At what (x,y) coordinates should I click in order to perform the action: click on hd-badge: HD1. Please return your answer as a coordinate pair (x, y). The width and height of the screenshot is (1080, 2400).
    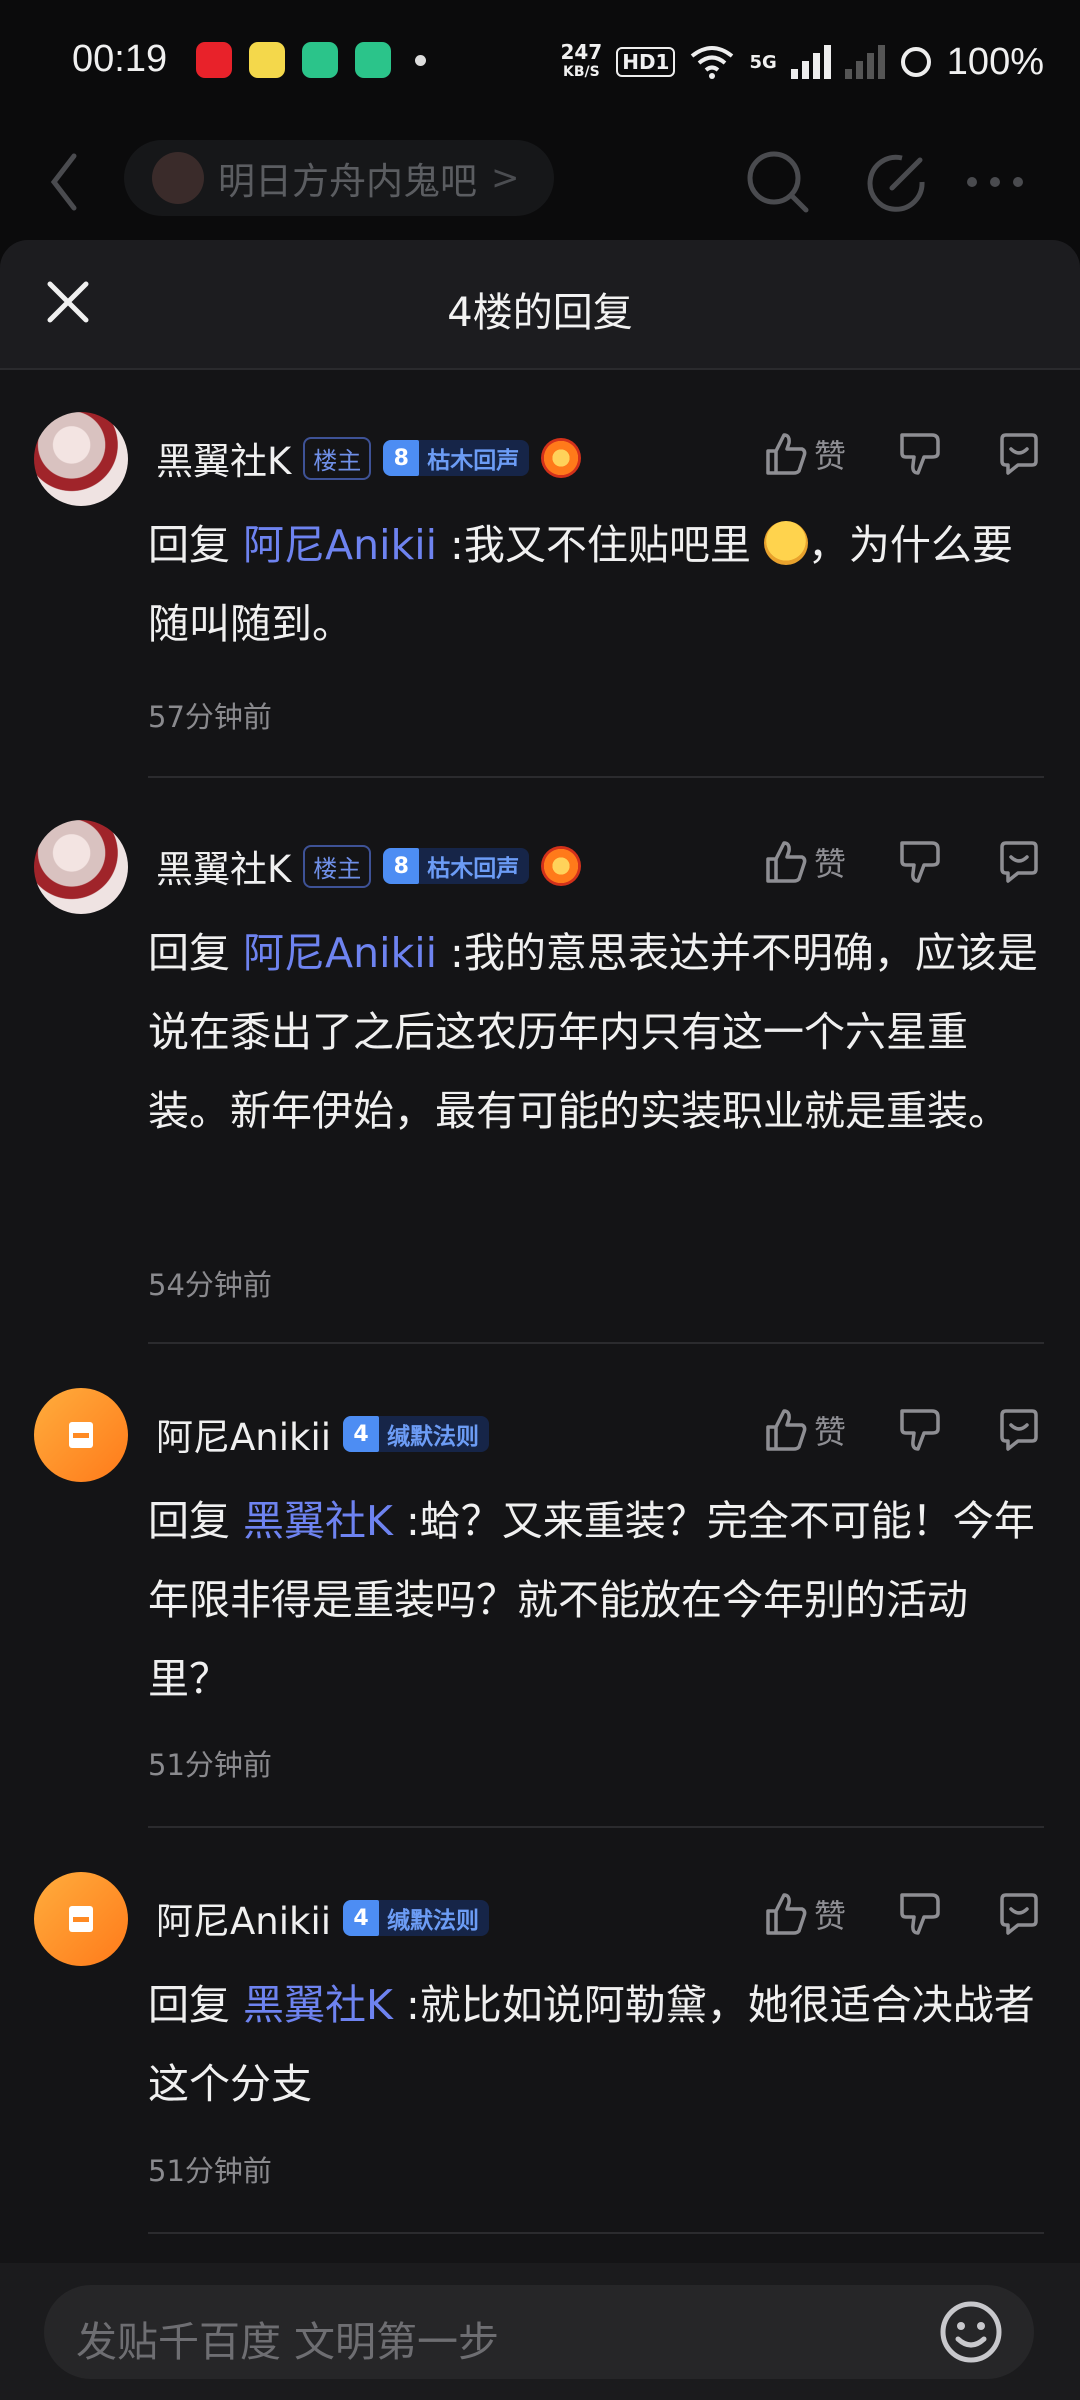
    Looking at the image, I should click on (646, 62).